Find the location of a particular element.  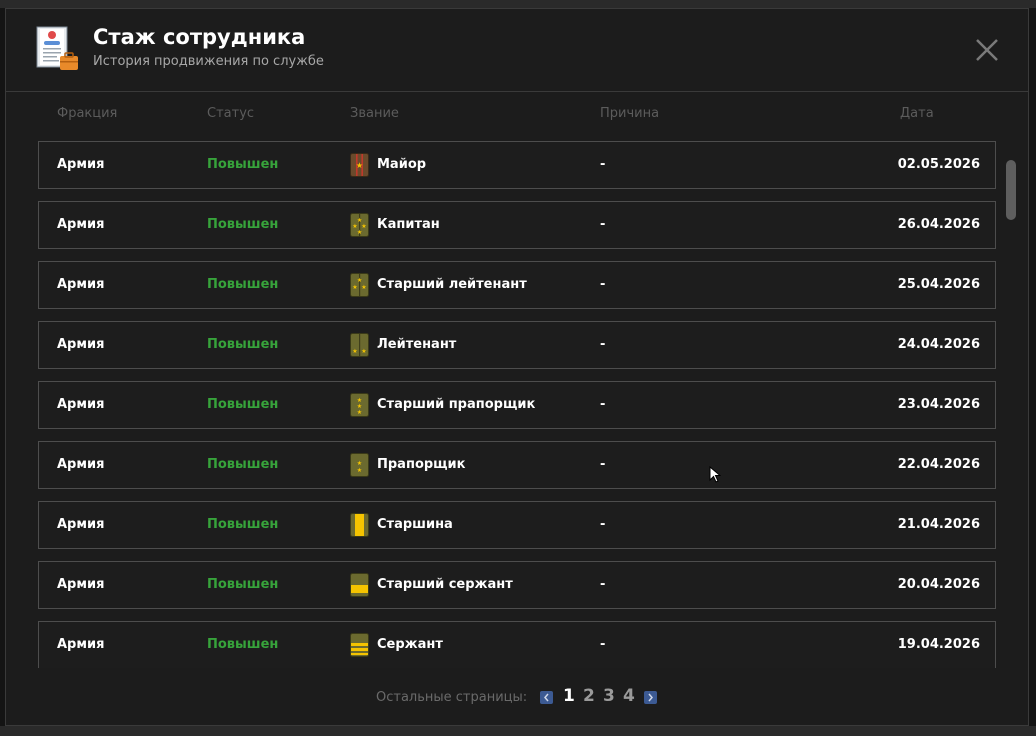

date-cell: 02.05.2026 is located at coordinates (938, 164).